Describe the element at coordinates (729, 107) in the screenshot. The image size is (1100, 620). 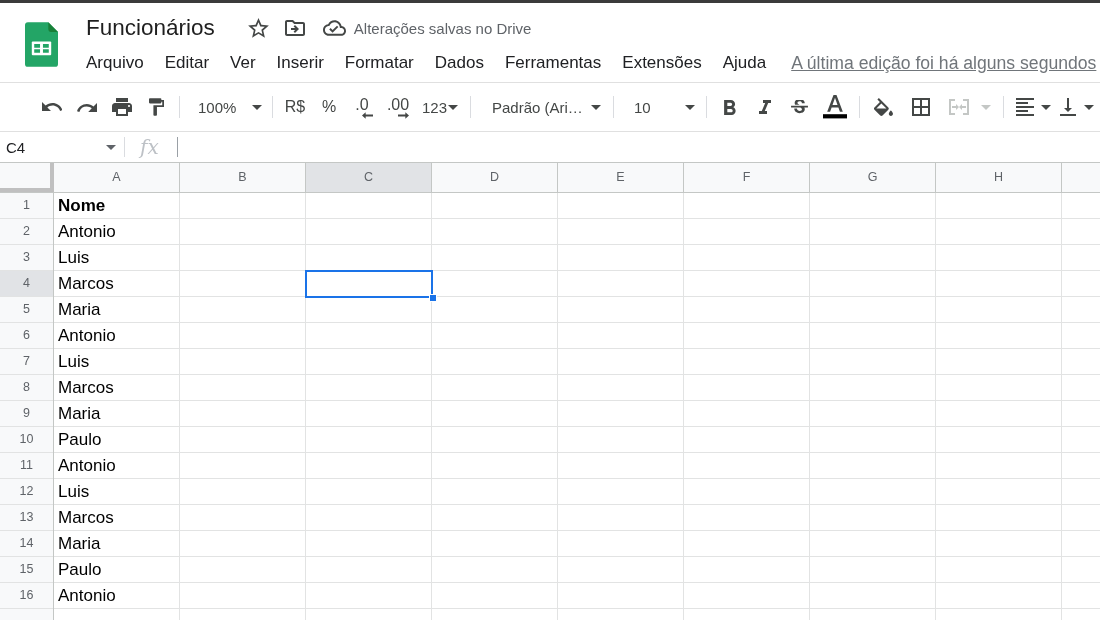
I see `bold-icon` at that location.